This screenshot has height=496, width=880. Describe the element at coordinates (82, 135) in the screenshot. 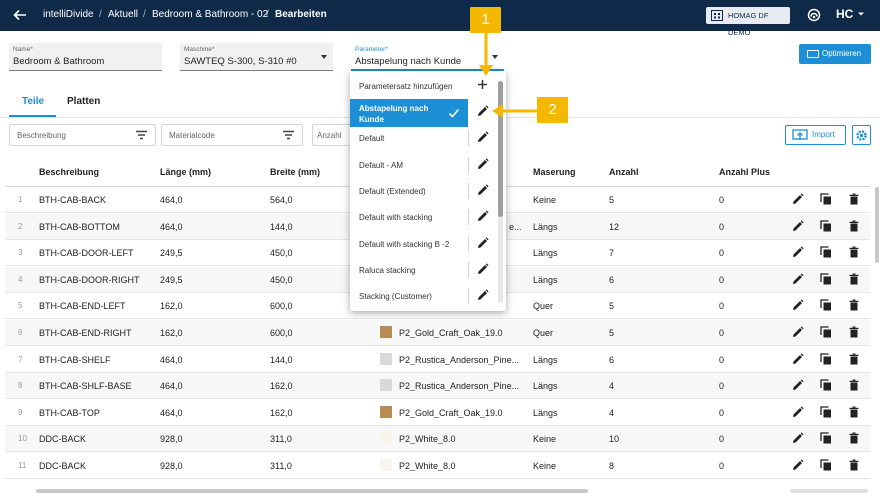

I see `description-filter-input: Beschreibung` at that location.